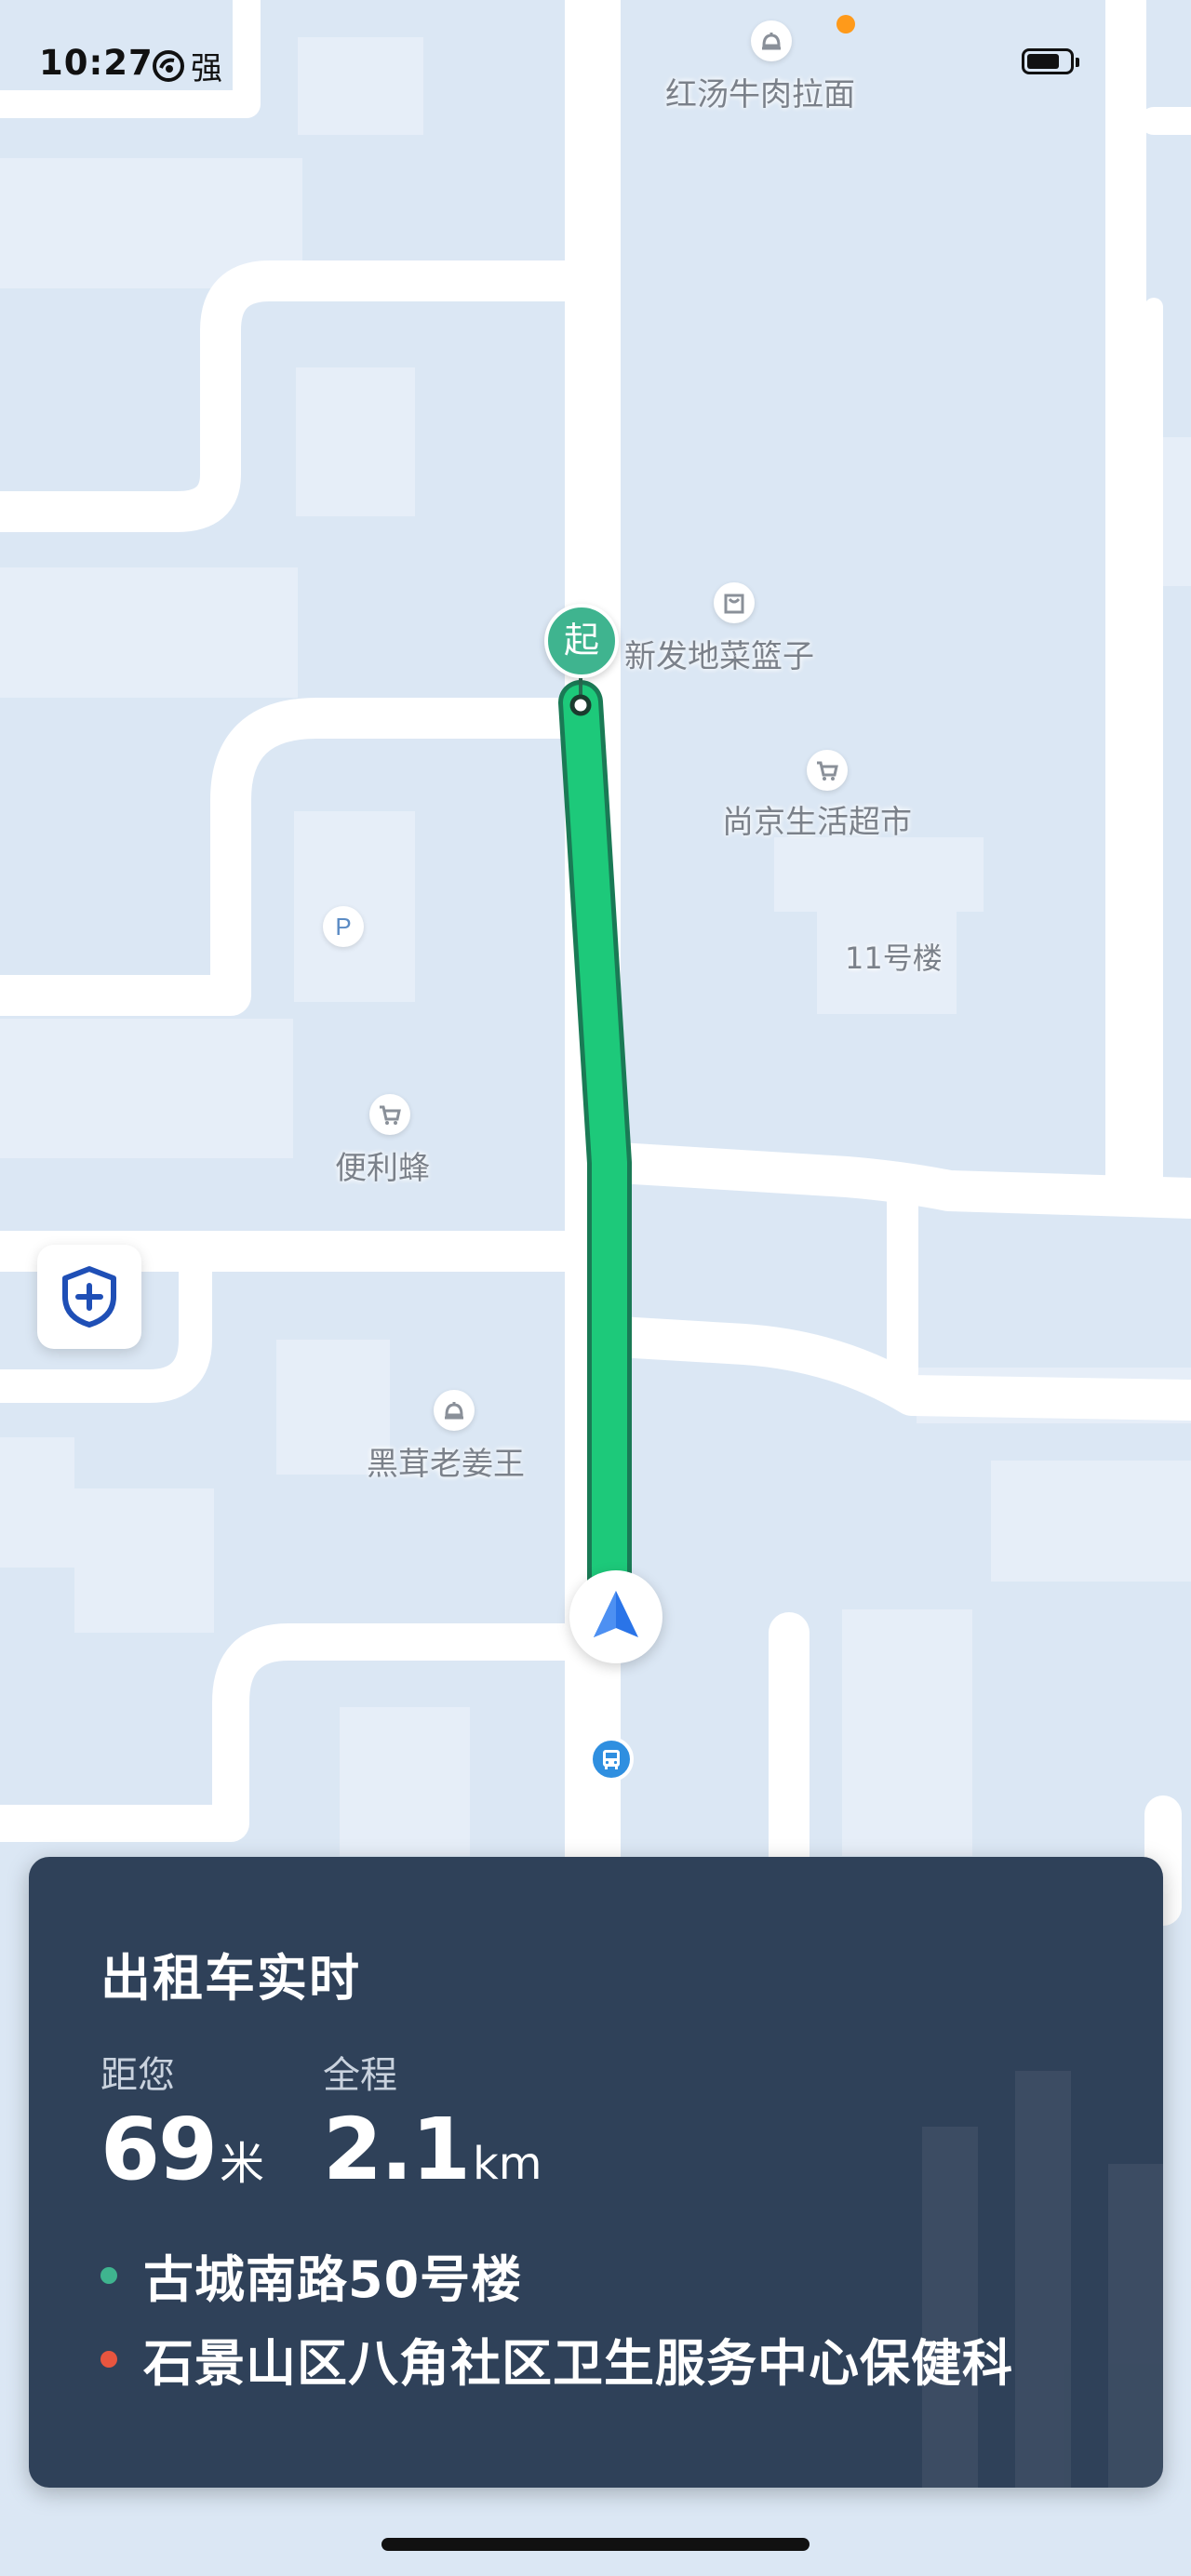 The width and height of the screenshot is (1191, 2576). I want to click on signal-icon, so click(168, 65).